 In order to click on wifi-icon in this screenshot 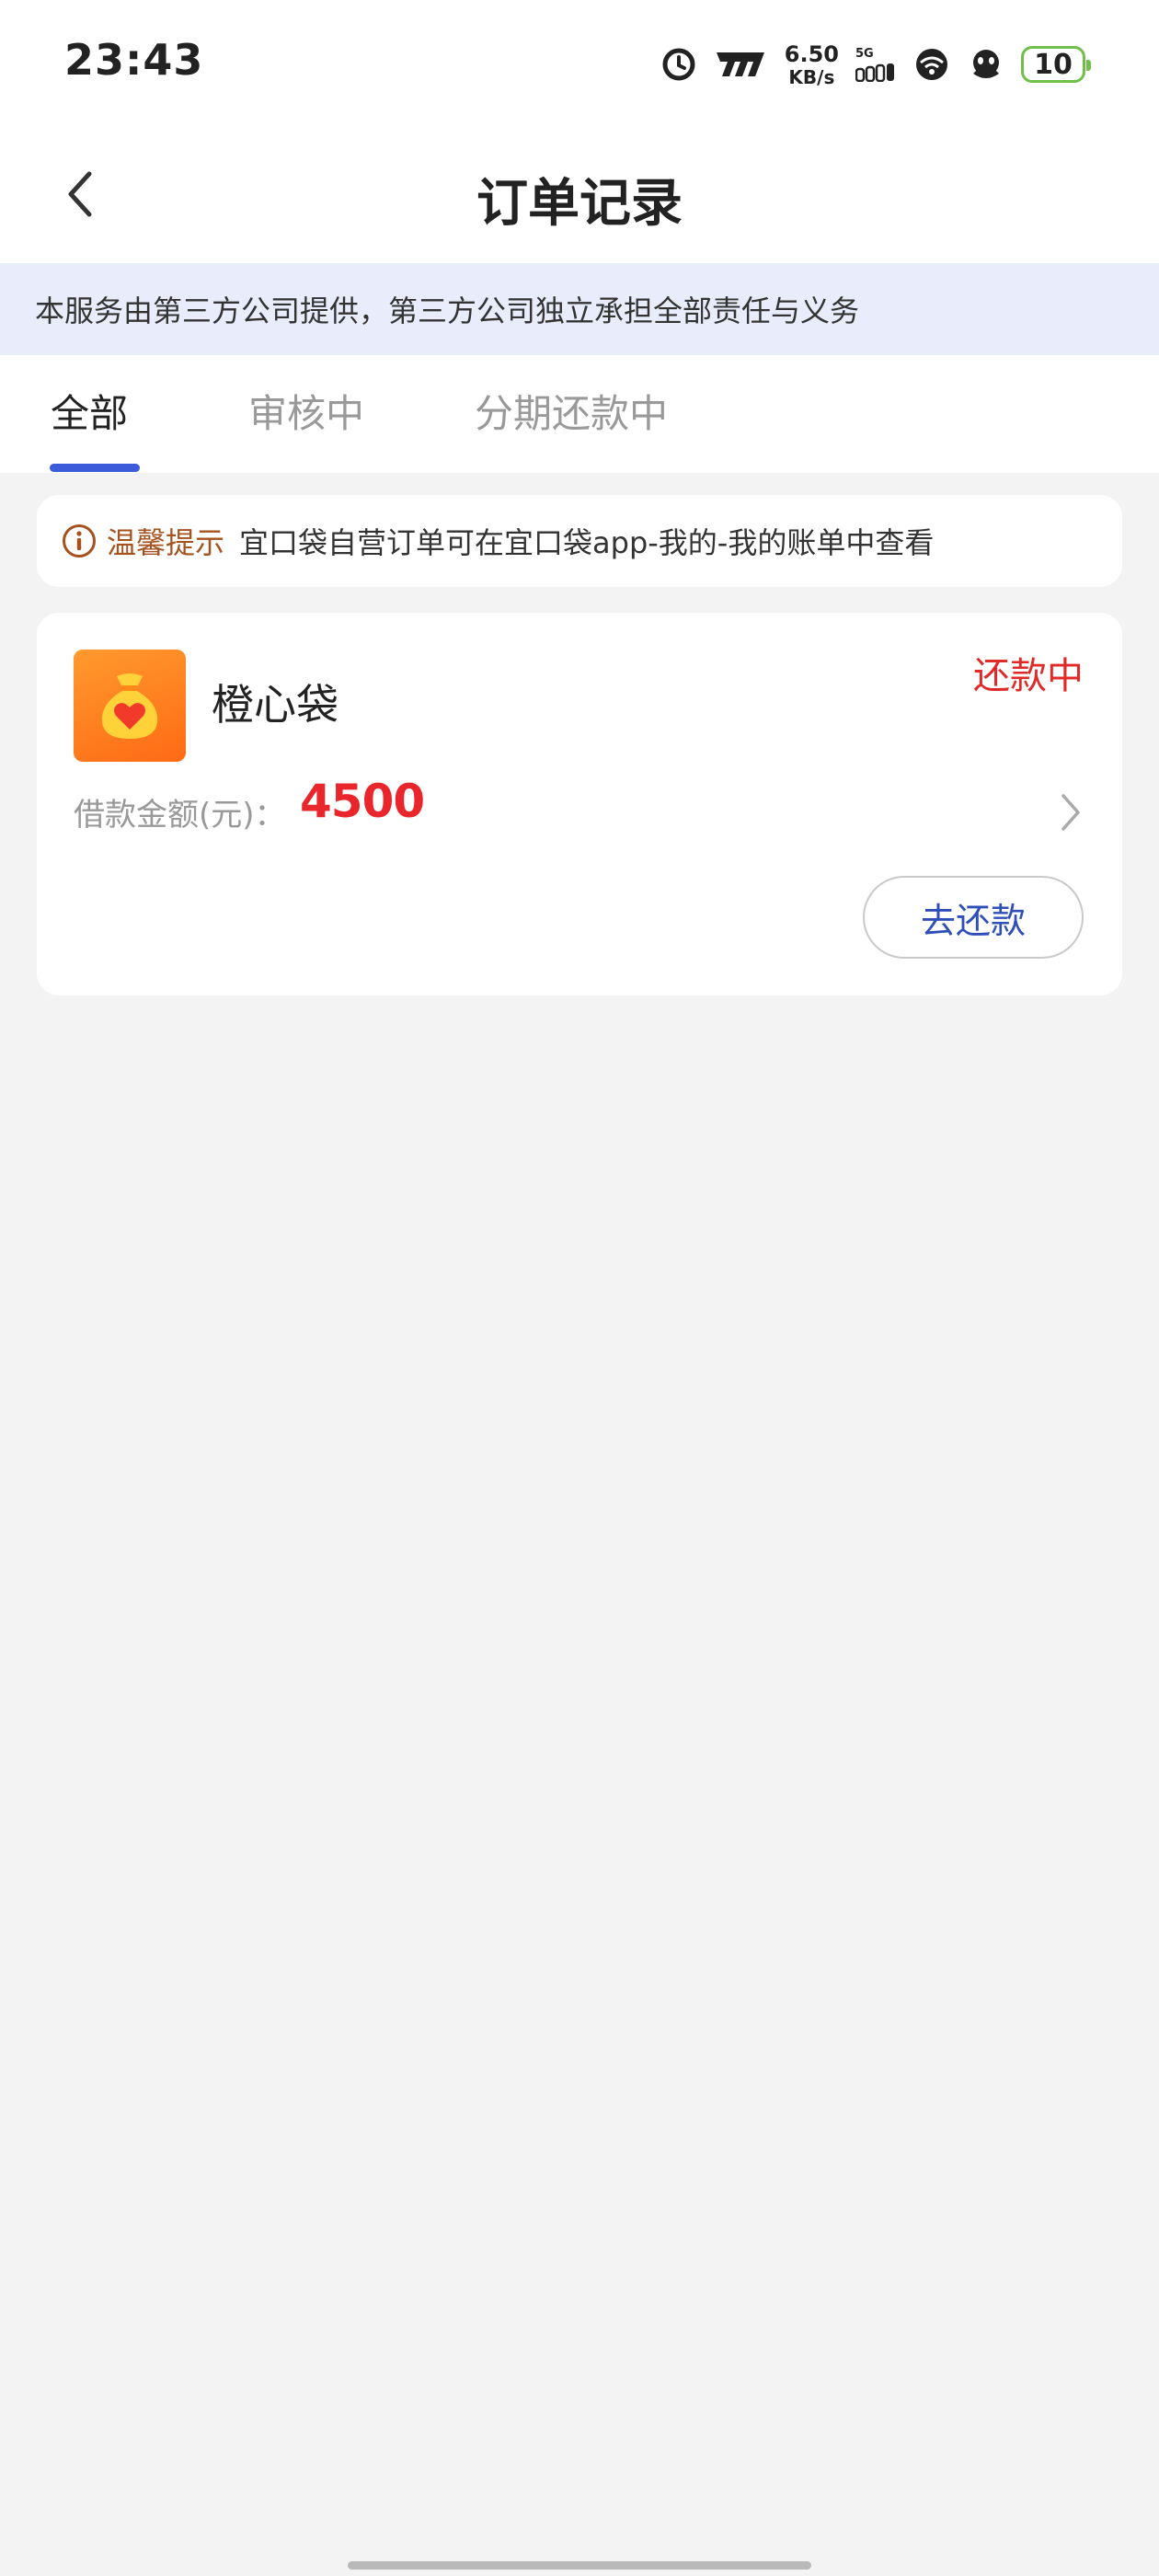, I will do `click(931, 64)`.